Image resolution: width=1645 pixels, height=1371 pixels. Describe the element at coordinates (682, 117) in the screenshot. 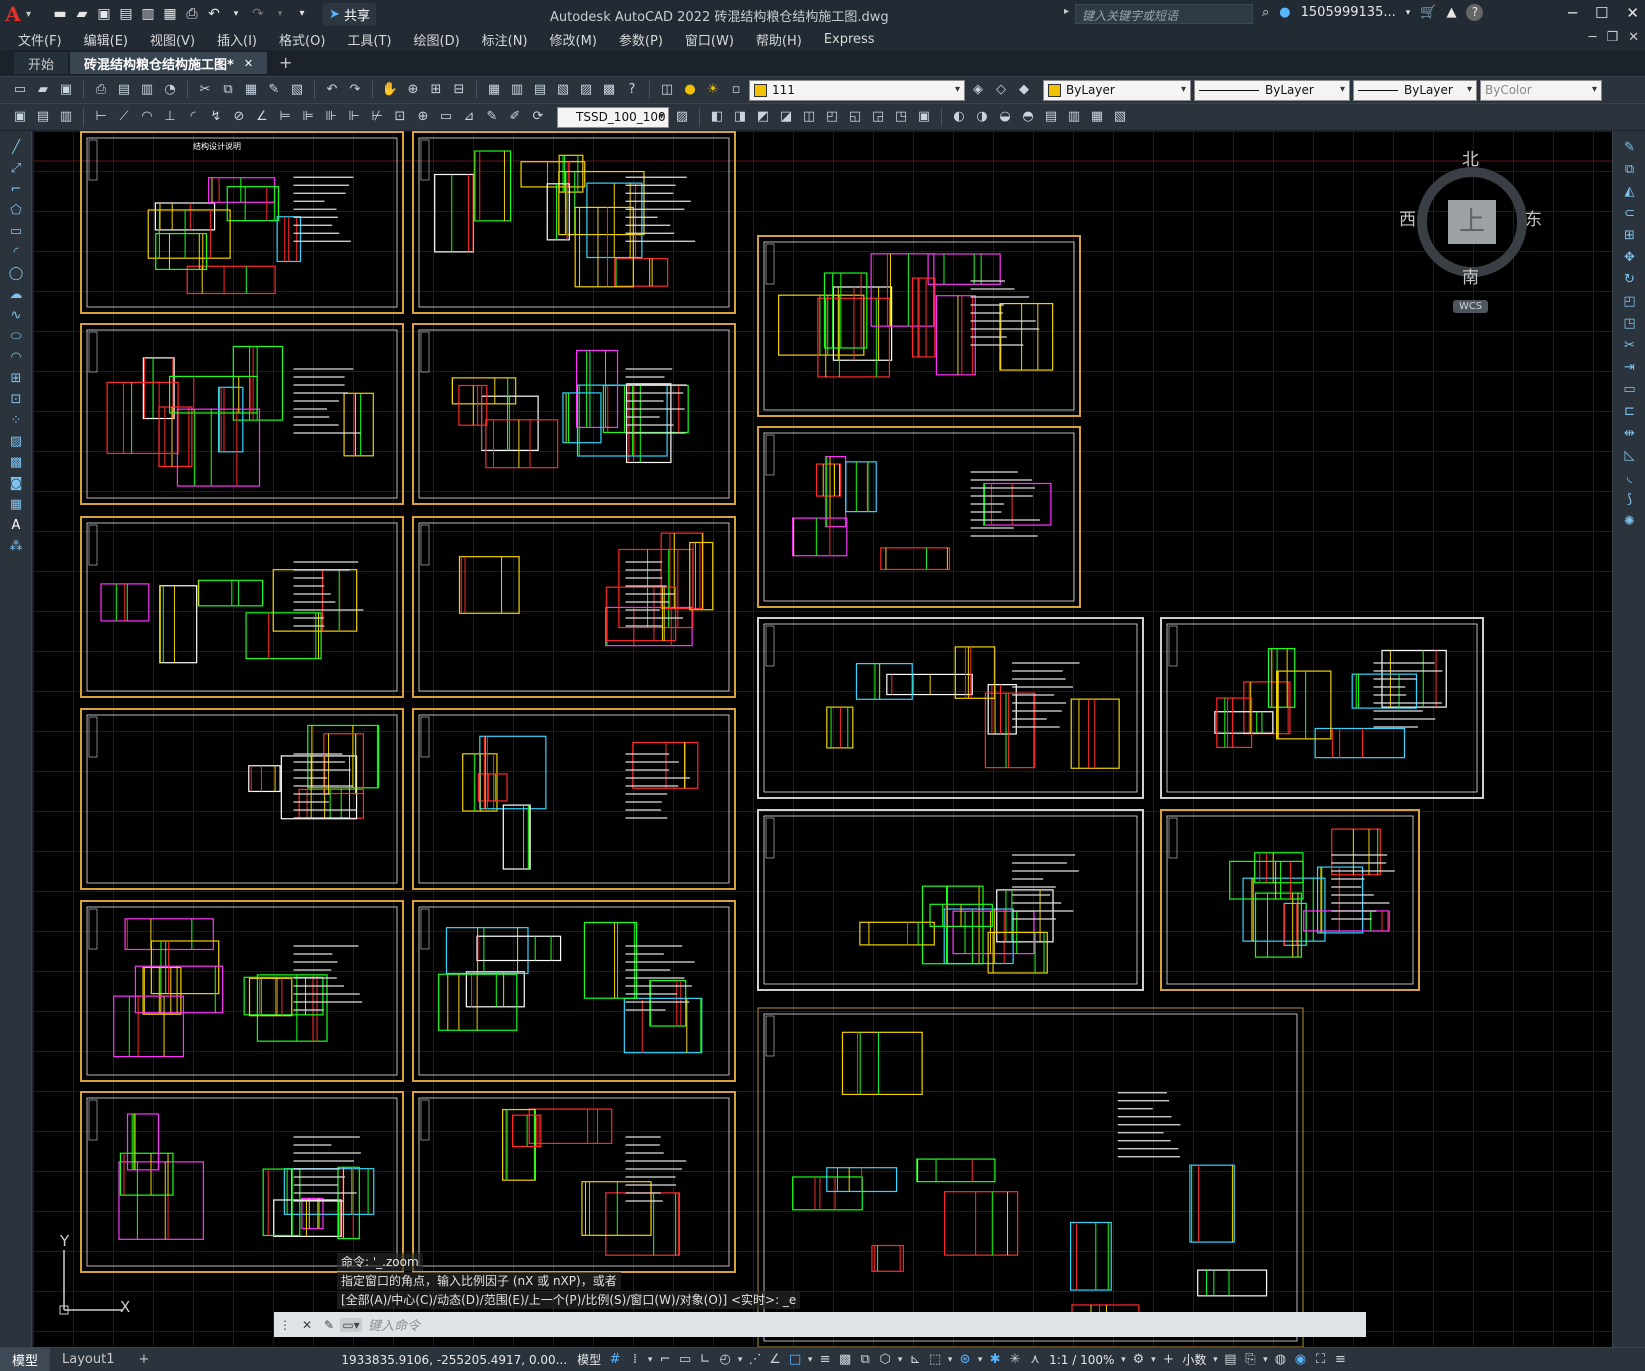

I see `dim-style-icon: ▨` at that location.